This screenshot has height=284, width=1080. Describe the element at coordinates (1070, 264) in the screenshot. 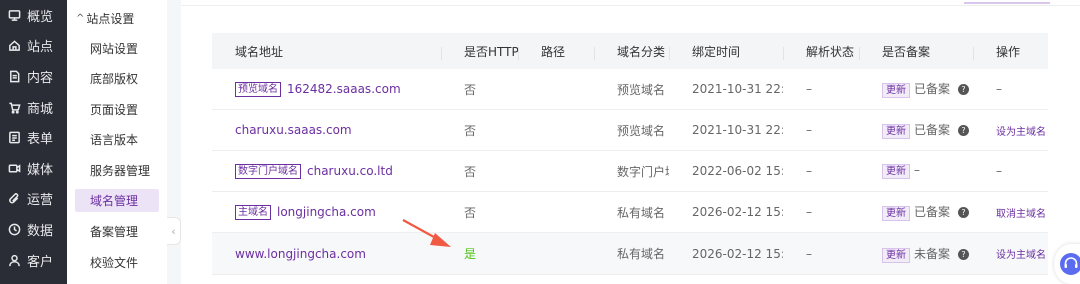

I see `headset-icon` at that location.